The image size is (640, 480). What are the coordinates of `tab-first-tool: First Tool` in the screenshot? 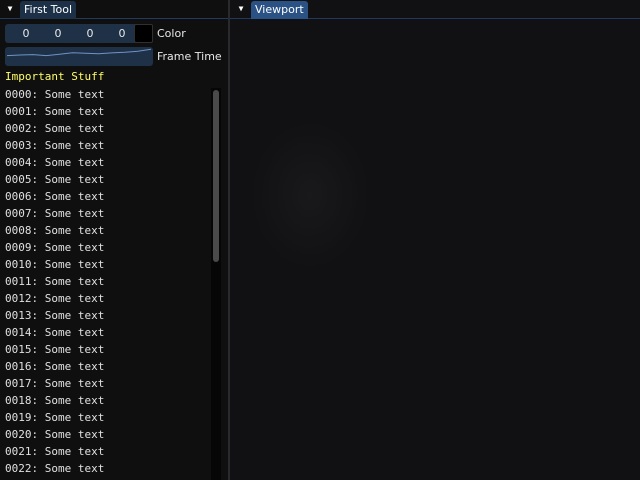 It's located at (48, 10).